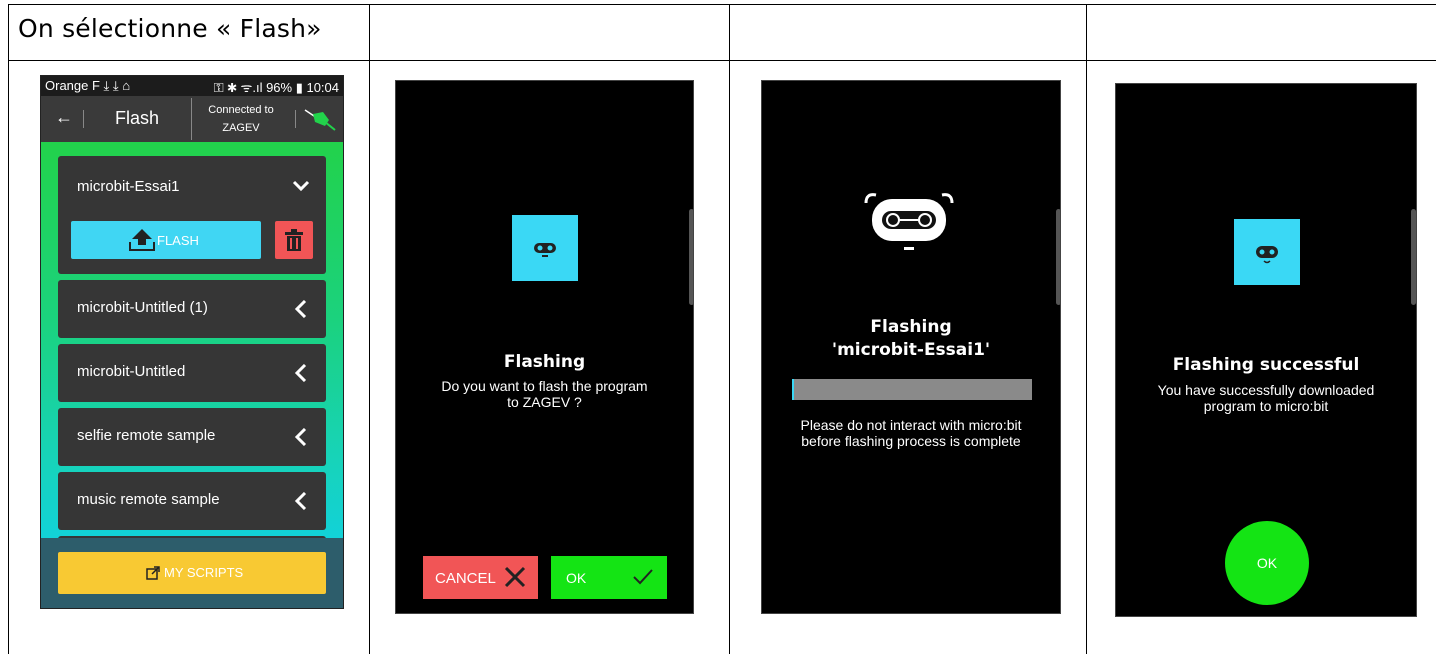 The width and height of the screenshot is (1436, 654). I want to click on cancel-button: CANCEL, so click(480, 577).